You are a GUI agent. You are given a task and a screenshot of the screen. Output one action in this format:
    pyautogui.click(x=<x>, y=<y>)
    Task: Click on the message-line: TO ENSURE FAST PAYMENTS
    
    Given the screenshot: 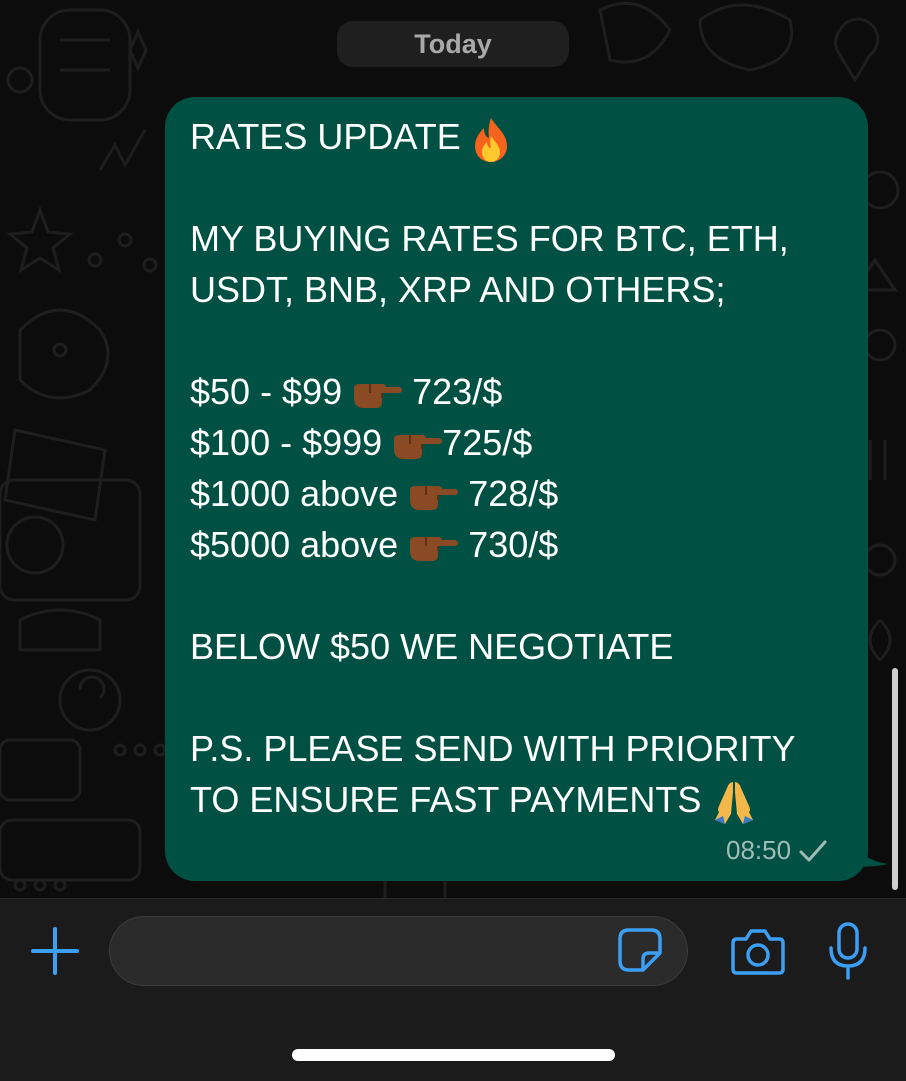 What is the action you would take?
    pyautogui.click(x=473, y=801)
    